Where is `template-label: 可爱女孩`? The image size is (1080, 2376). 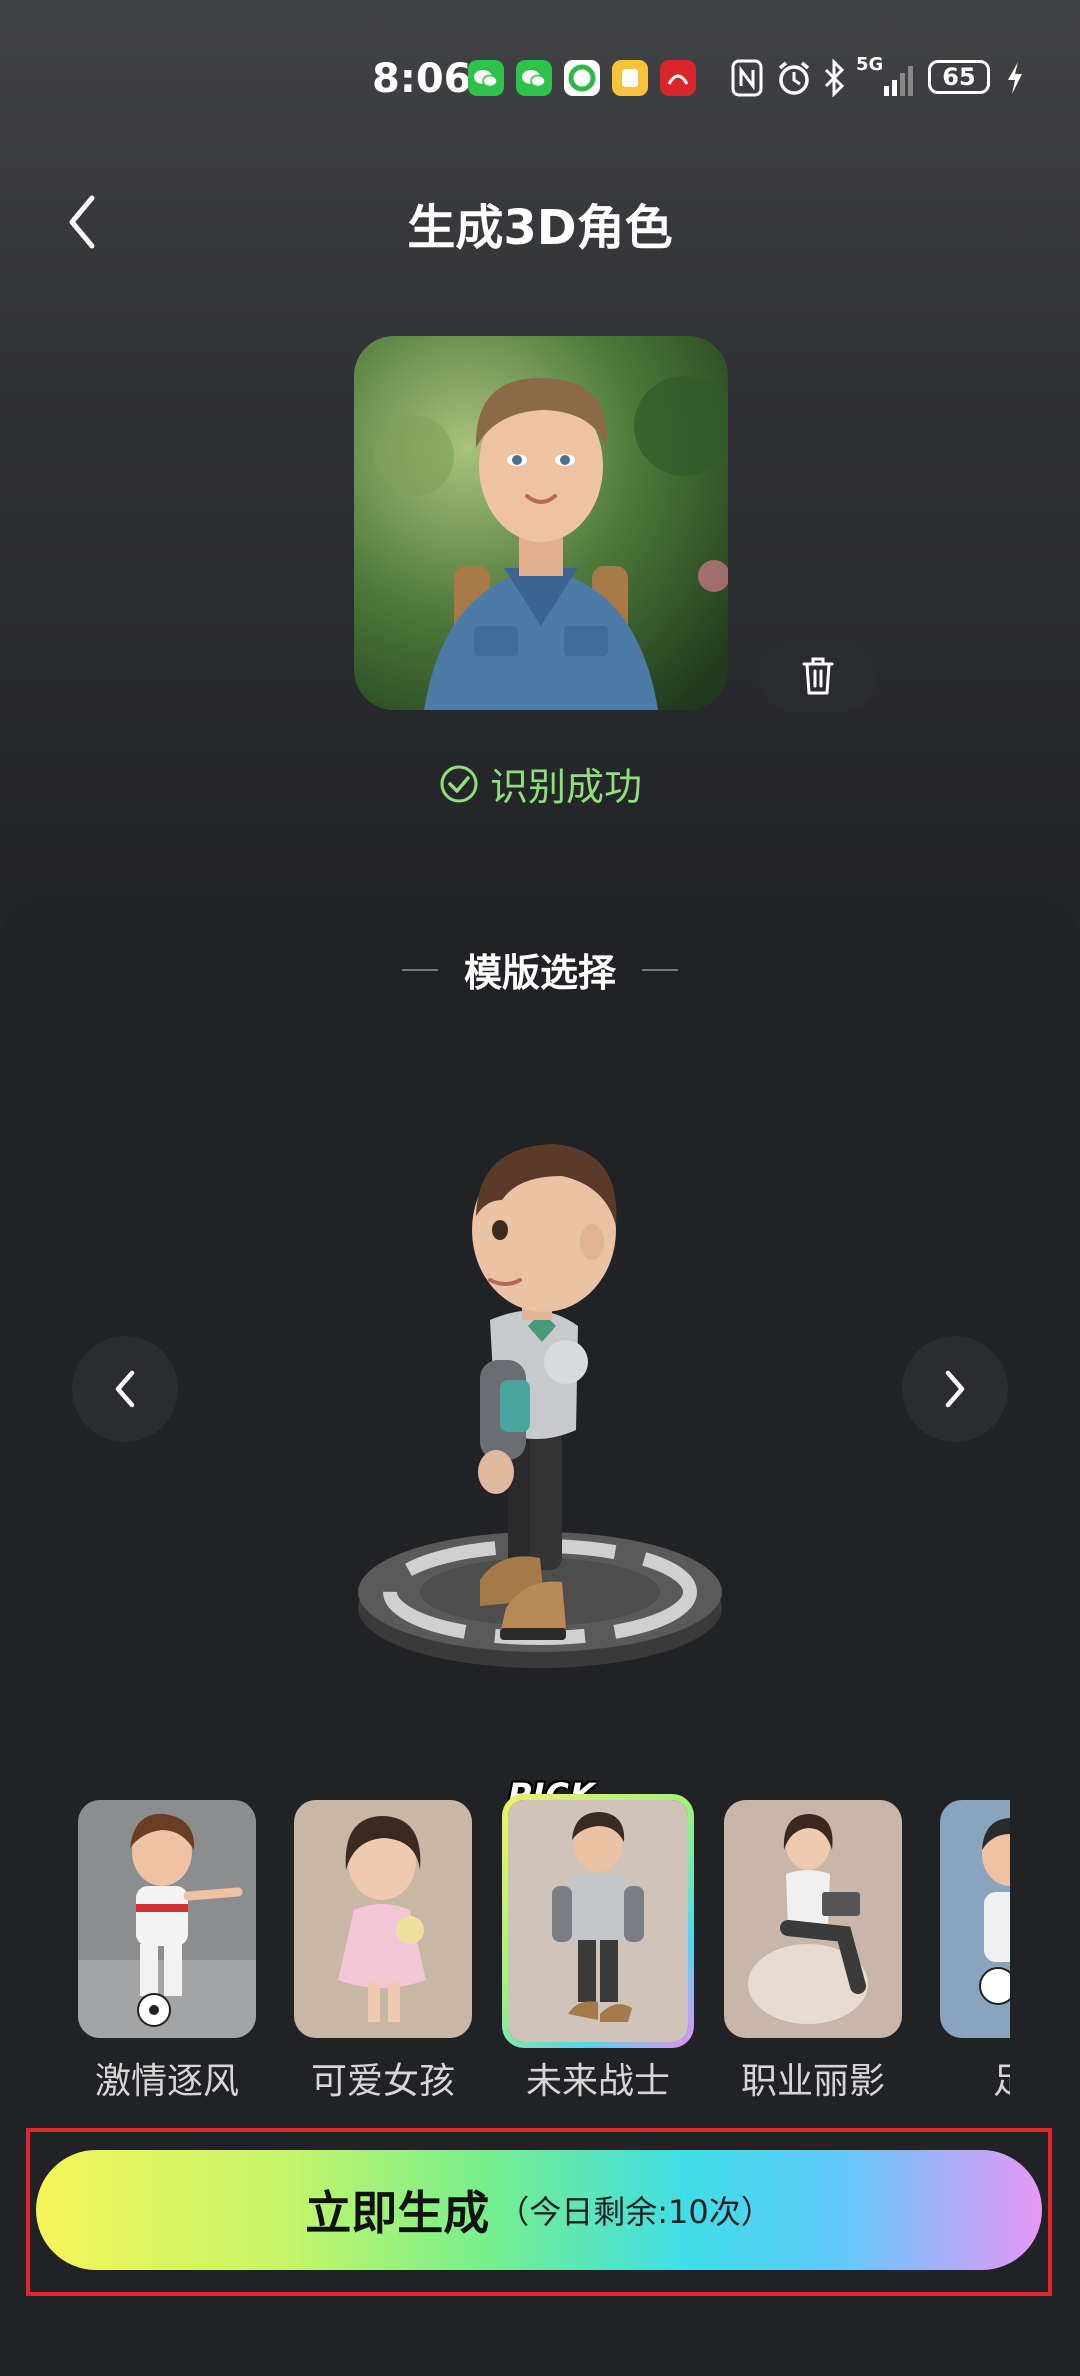 template-label: 可爱女孩 is located at coordinates (382, 2081).